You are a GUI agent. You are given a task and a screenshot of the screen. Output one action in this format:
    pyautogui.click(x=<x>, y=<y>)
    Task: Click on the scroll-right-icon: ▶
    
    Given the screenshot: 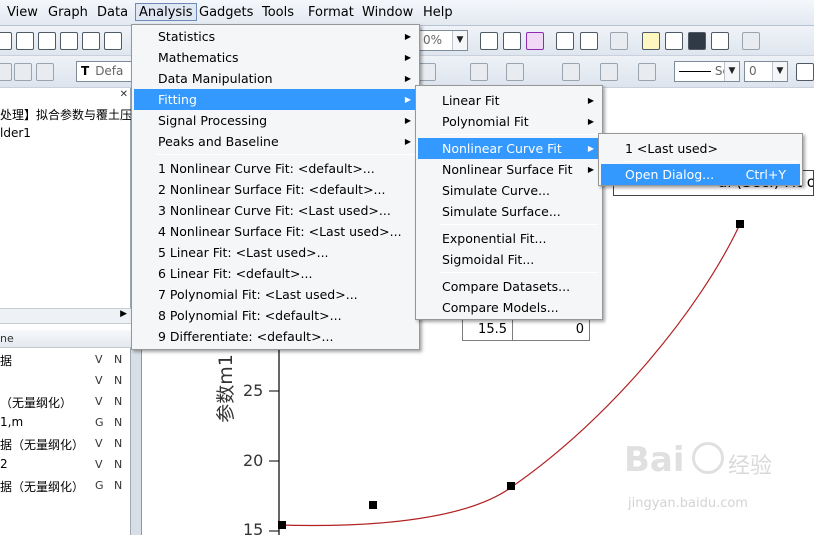 What is the action you would take?
    pyautogui.click(x=123, y=314)
    